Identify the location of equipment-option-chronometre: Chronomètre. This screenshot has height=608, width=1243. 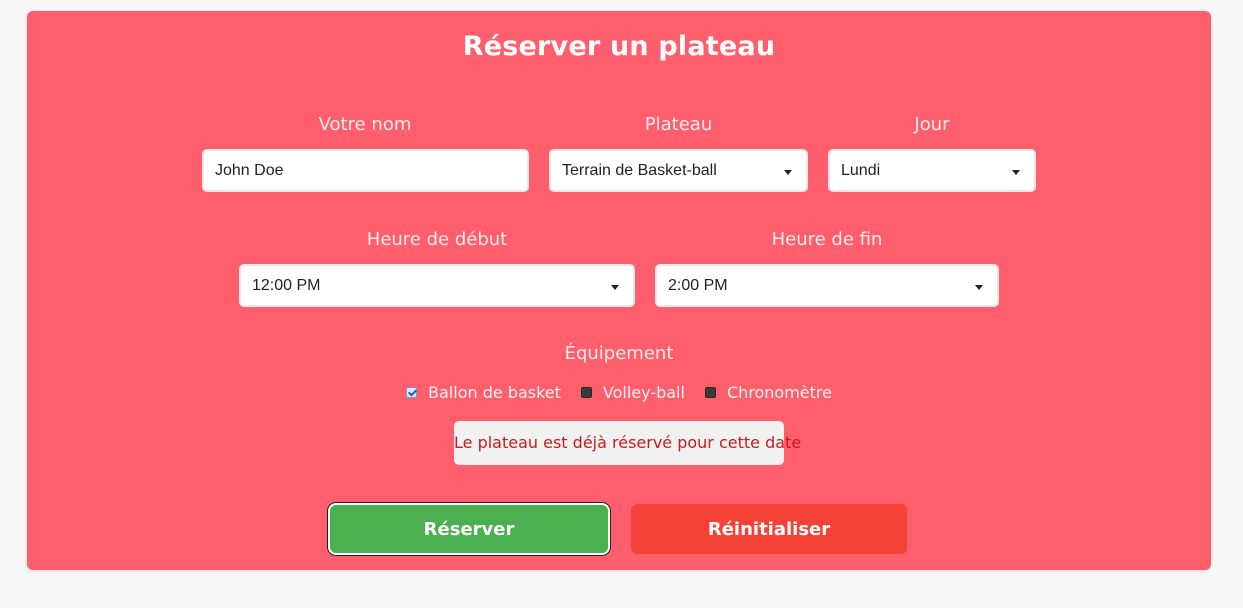
(768, 392).